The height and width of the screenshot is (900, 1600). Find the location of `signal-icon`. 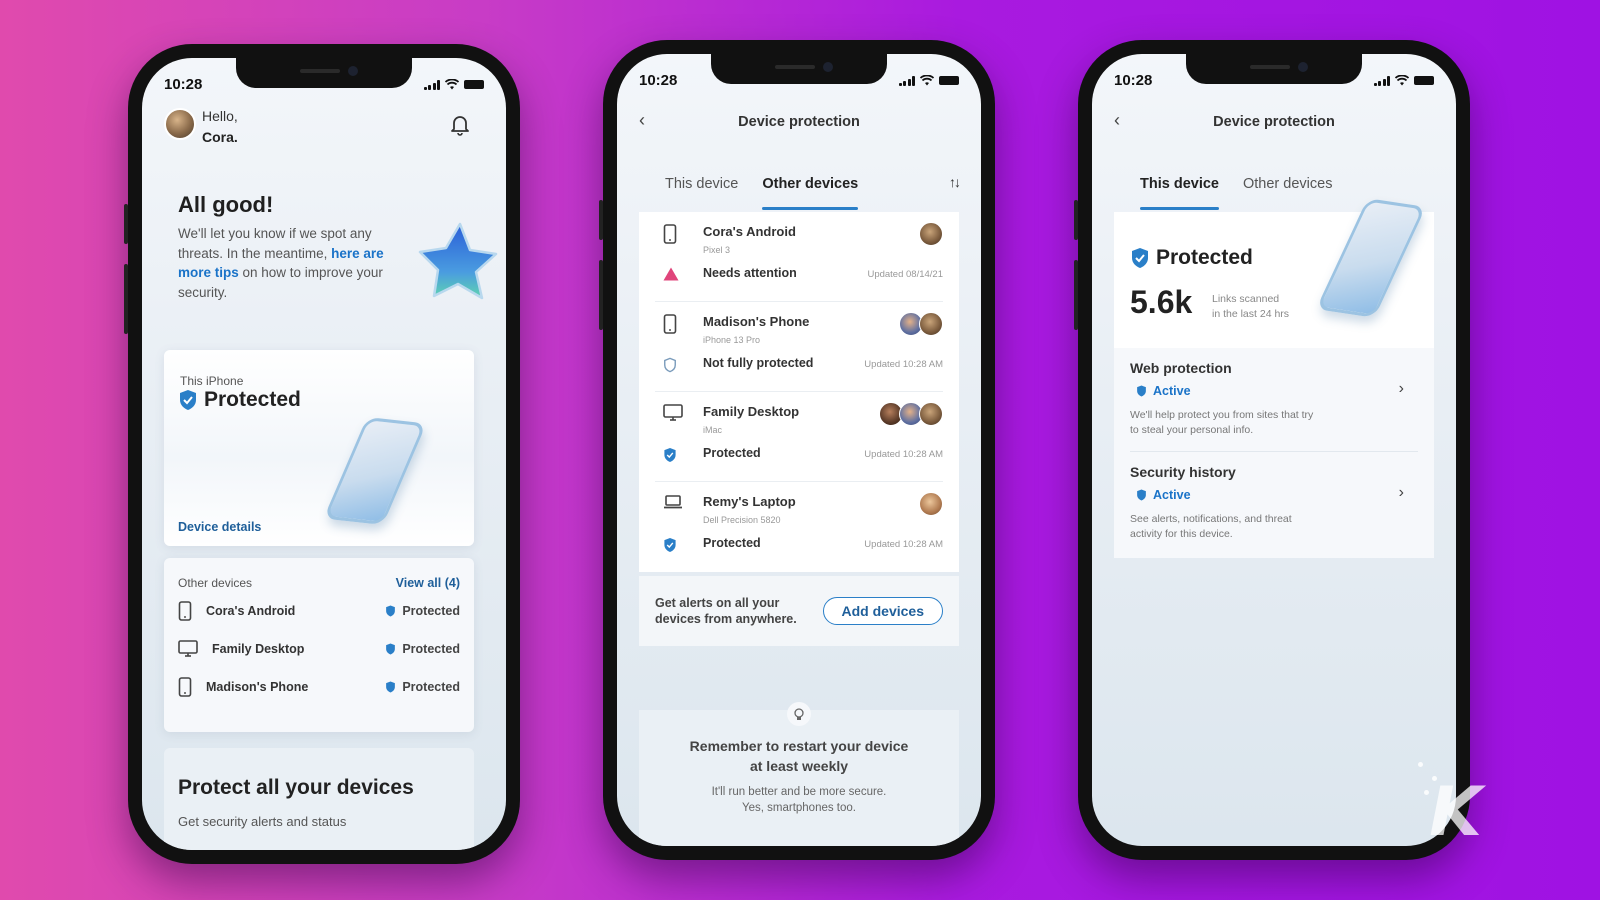

signal-icon is located at coordinates (906, 80).